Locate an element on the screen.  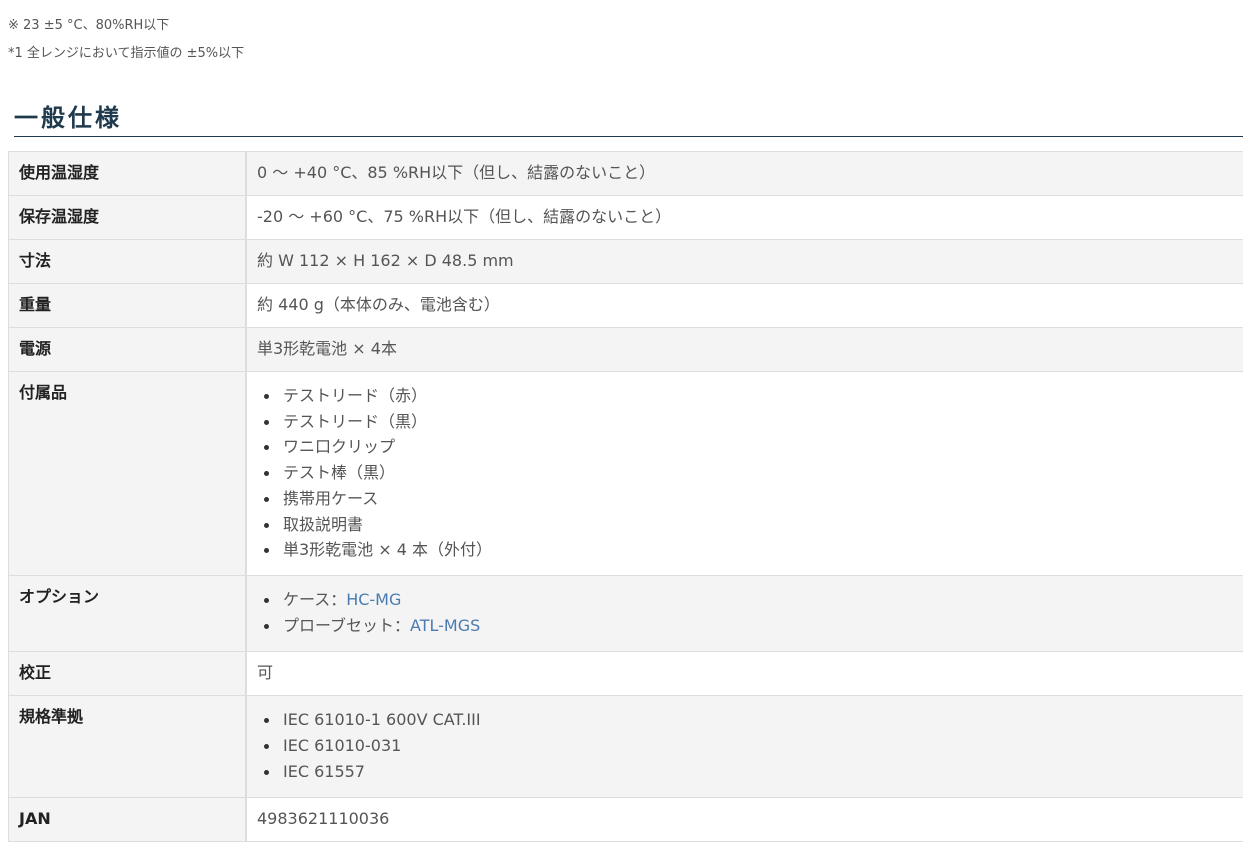
spec-value: 可 is located at coordinates (744, 673).